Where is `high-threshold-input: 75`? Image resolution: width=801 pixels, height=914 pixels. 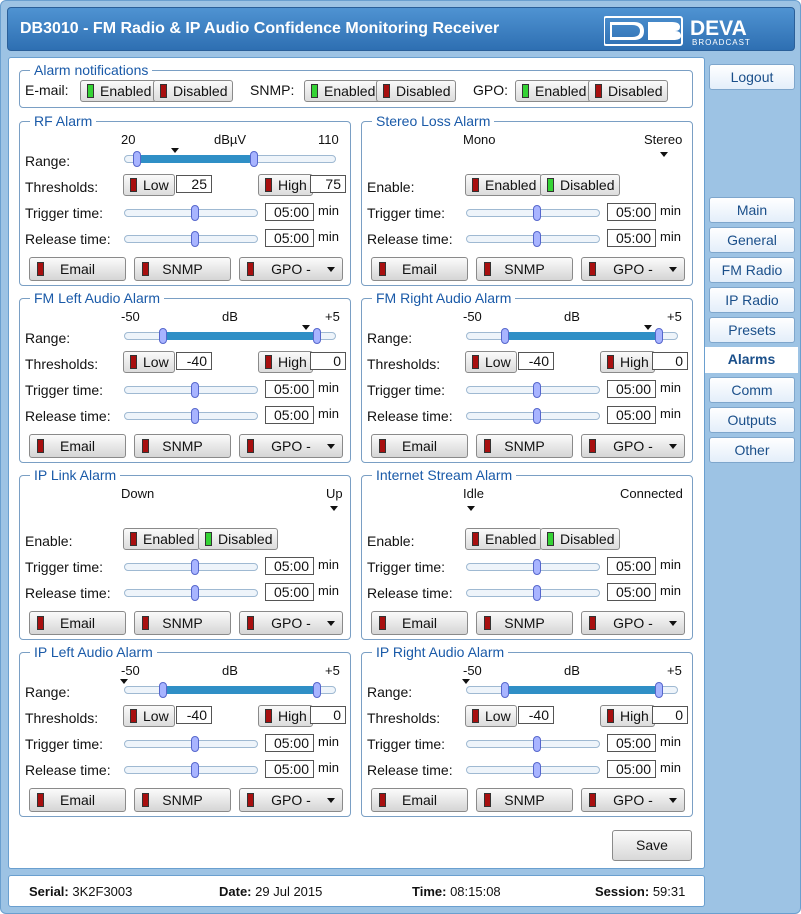 high-threshold-input: 75 is located at coordinates (328, 184).